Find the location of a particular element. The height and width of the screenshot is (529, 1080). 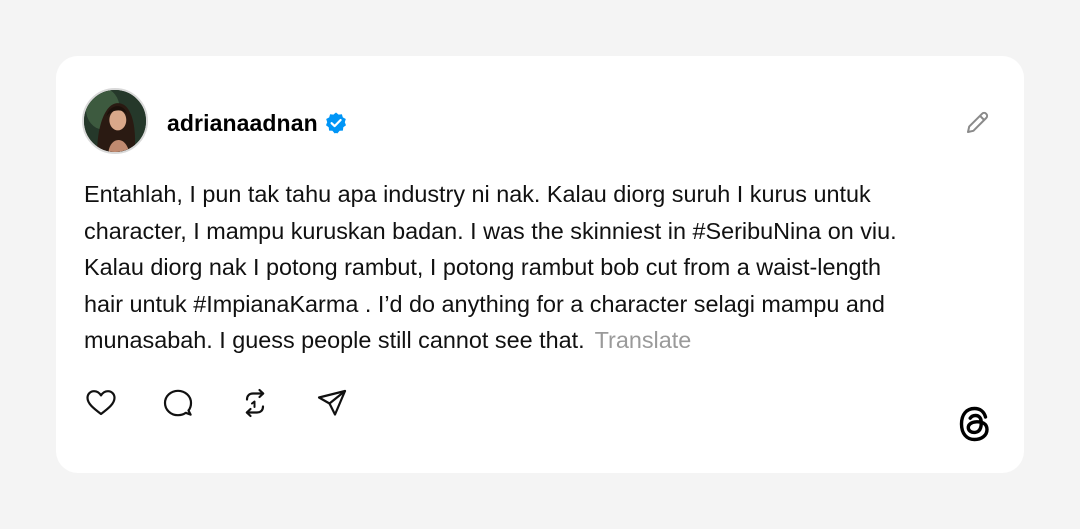

avatar is located at coordinates (115, 121).